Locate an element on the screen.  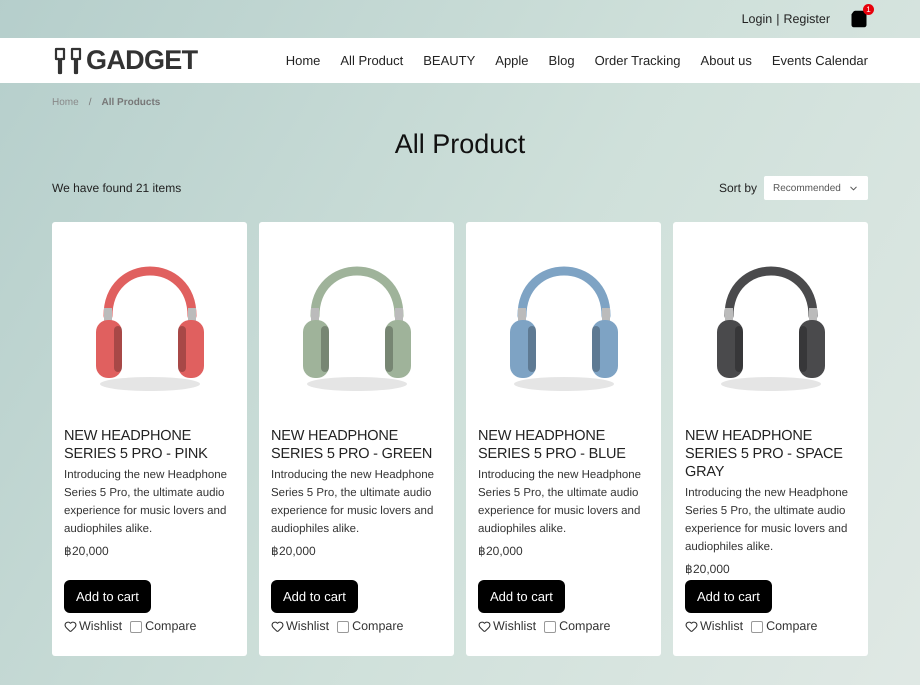
sort-dropdown: Recommended is located at coordinates (816, 188).